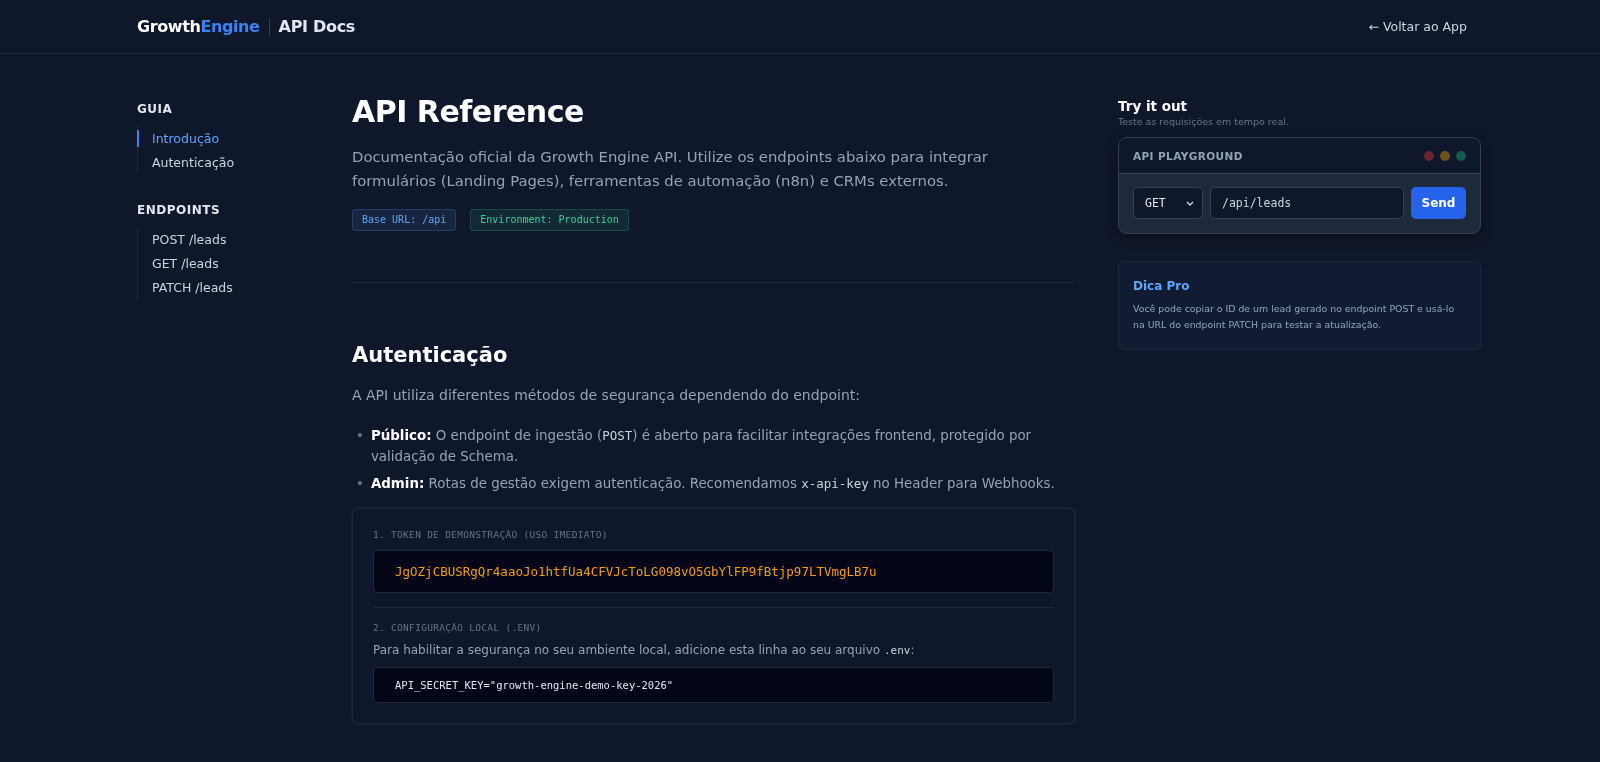 Image resolution: width=1600 pixels, height=762 pixels. What do you see at coordinates (701, 446) in the screenshot?
I see `bullet-text: Público: O endpoint de ingestão (POST) é aberto para facilitar integrações frontend, protegido por validação de Schema.` at bounding box center [701, 446].